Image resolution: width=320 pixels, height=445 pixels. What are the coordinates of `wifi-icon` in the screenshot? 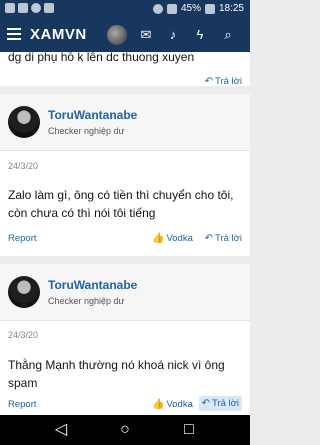 It's located at (157, 8).